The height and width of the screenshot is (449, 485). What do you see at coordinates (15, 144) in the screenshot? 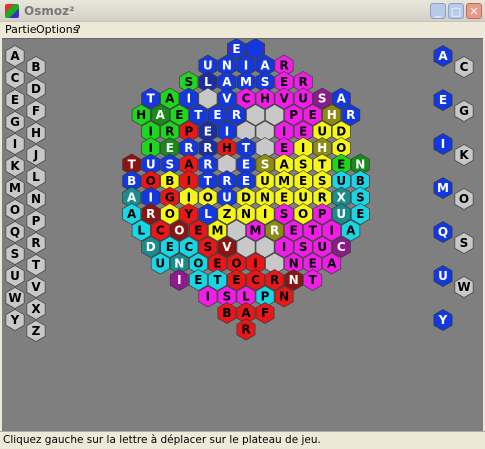
I see `rack-tile-i: I` at bounding box center [15, 144].